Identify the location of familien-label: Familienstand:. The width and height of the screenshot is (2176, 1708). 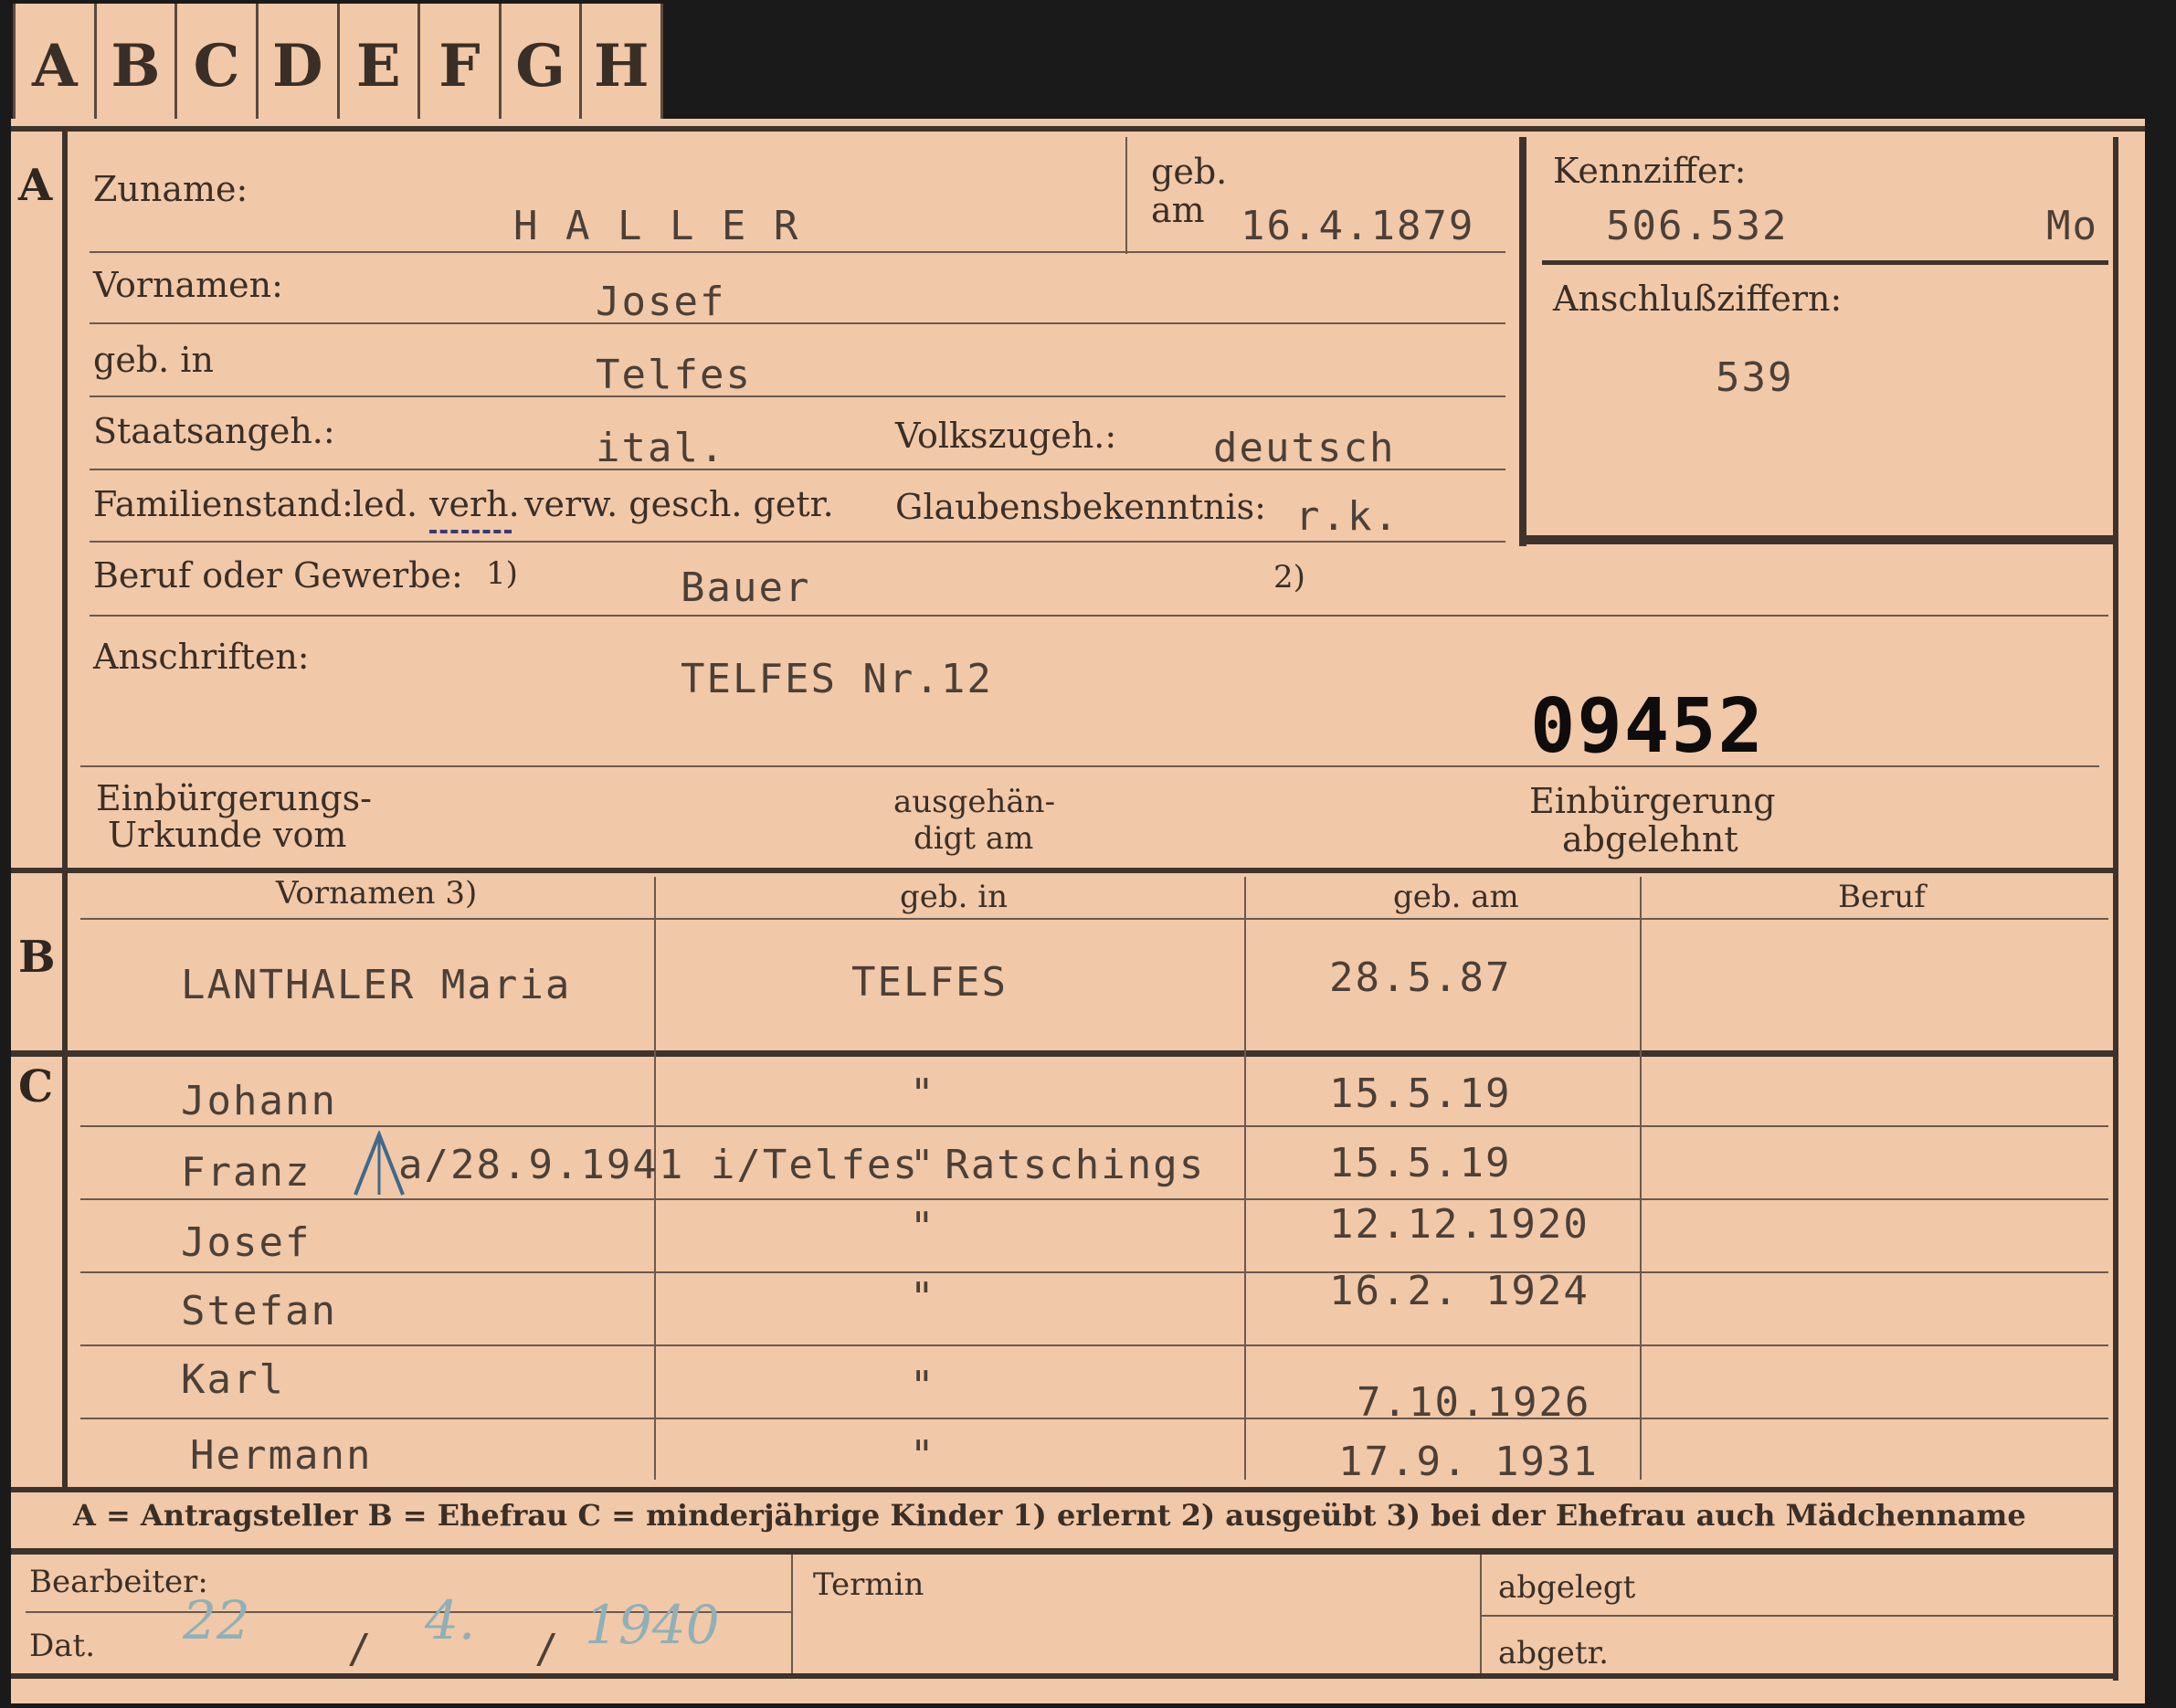
(223, 504).